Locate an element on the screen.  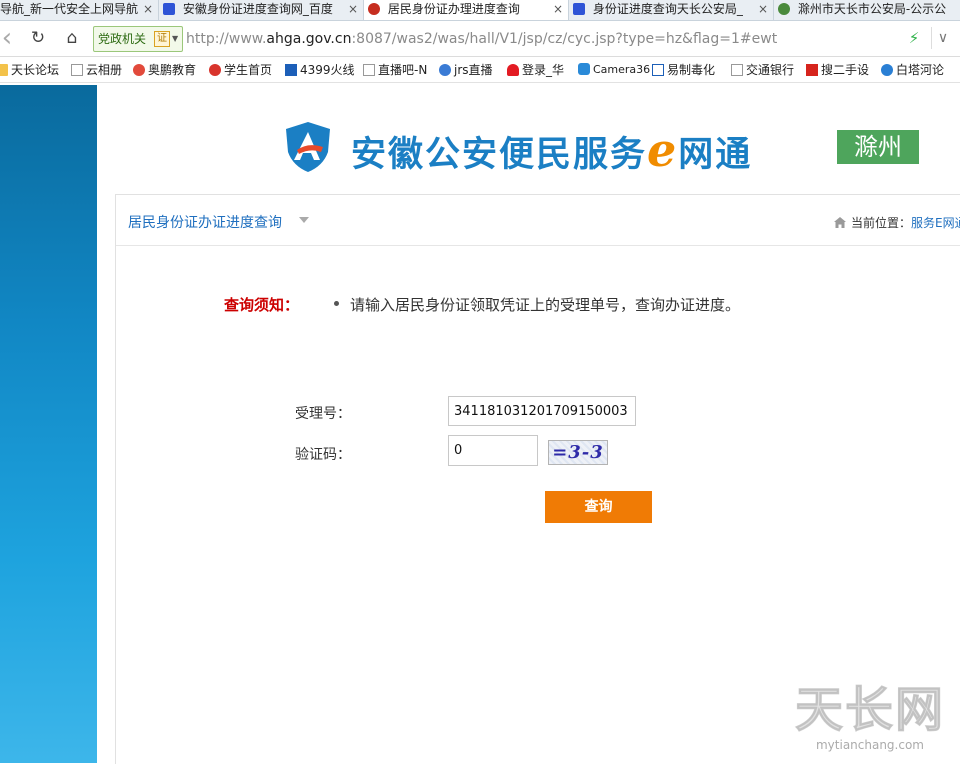
bookmark-item: 天长论坛 is located at coordinates (29, 70).